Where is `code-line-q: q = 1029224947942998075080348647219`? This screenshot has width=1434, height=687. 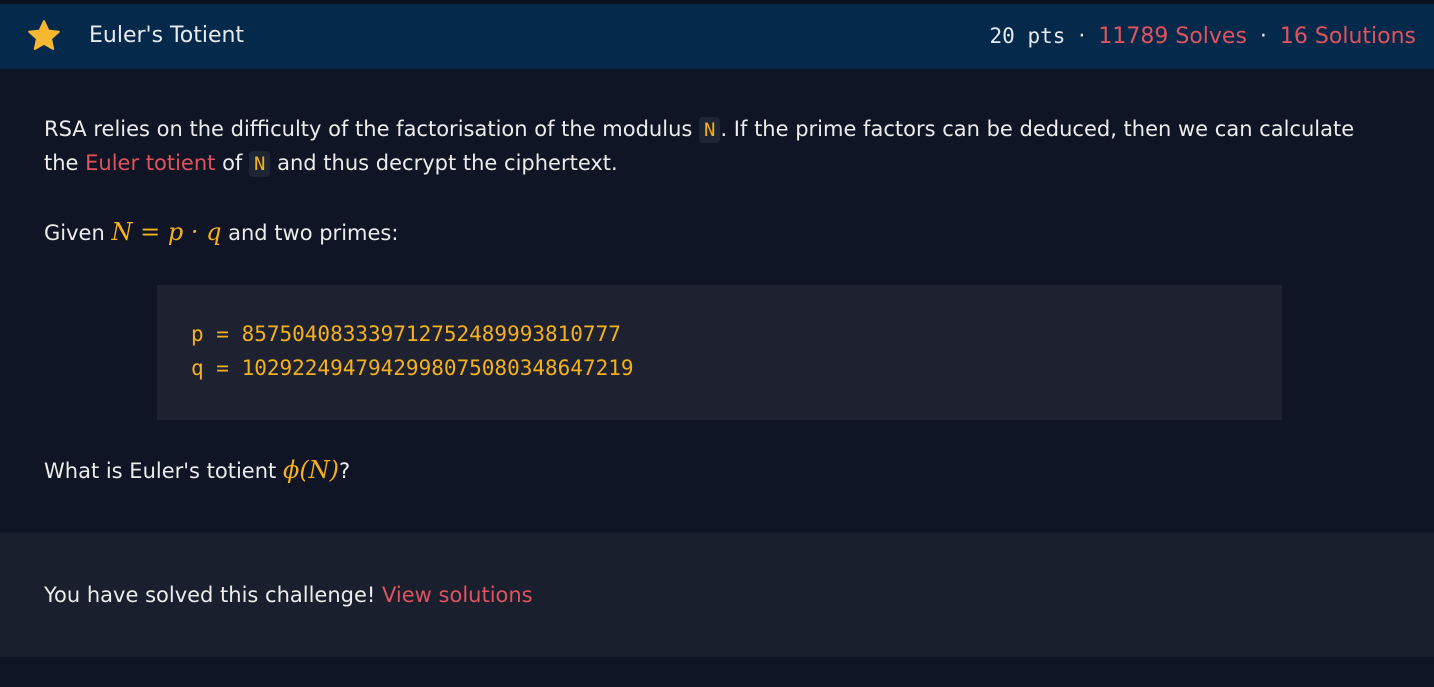 code-line-q: q = 1029224947942998075080348647219 is located at coordinates (412, 368).